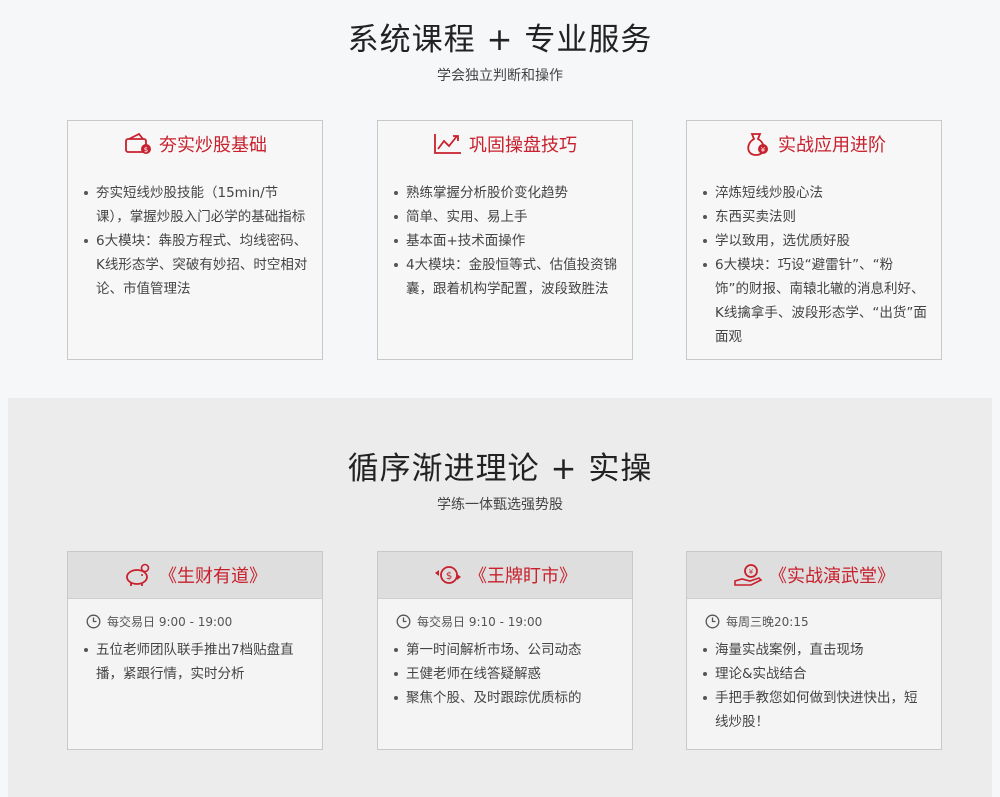 The width and height of the screenshot is (1000, 797). Describe the element at coordinates (523, 576) in the screenshot. I see `card-title: 《王牌盯市》` at that location.